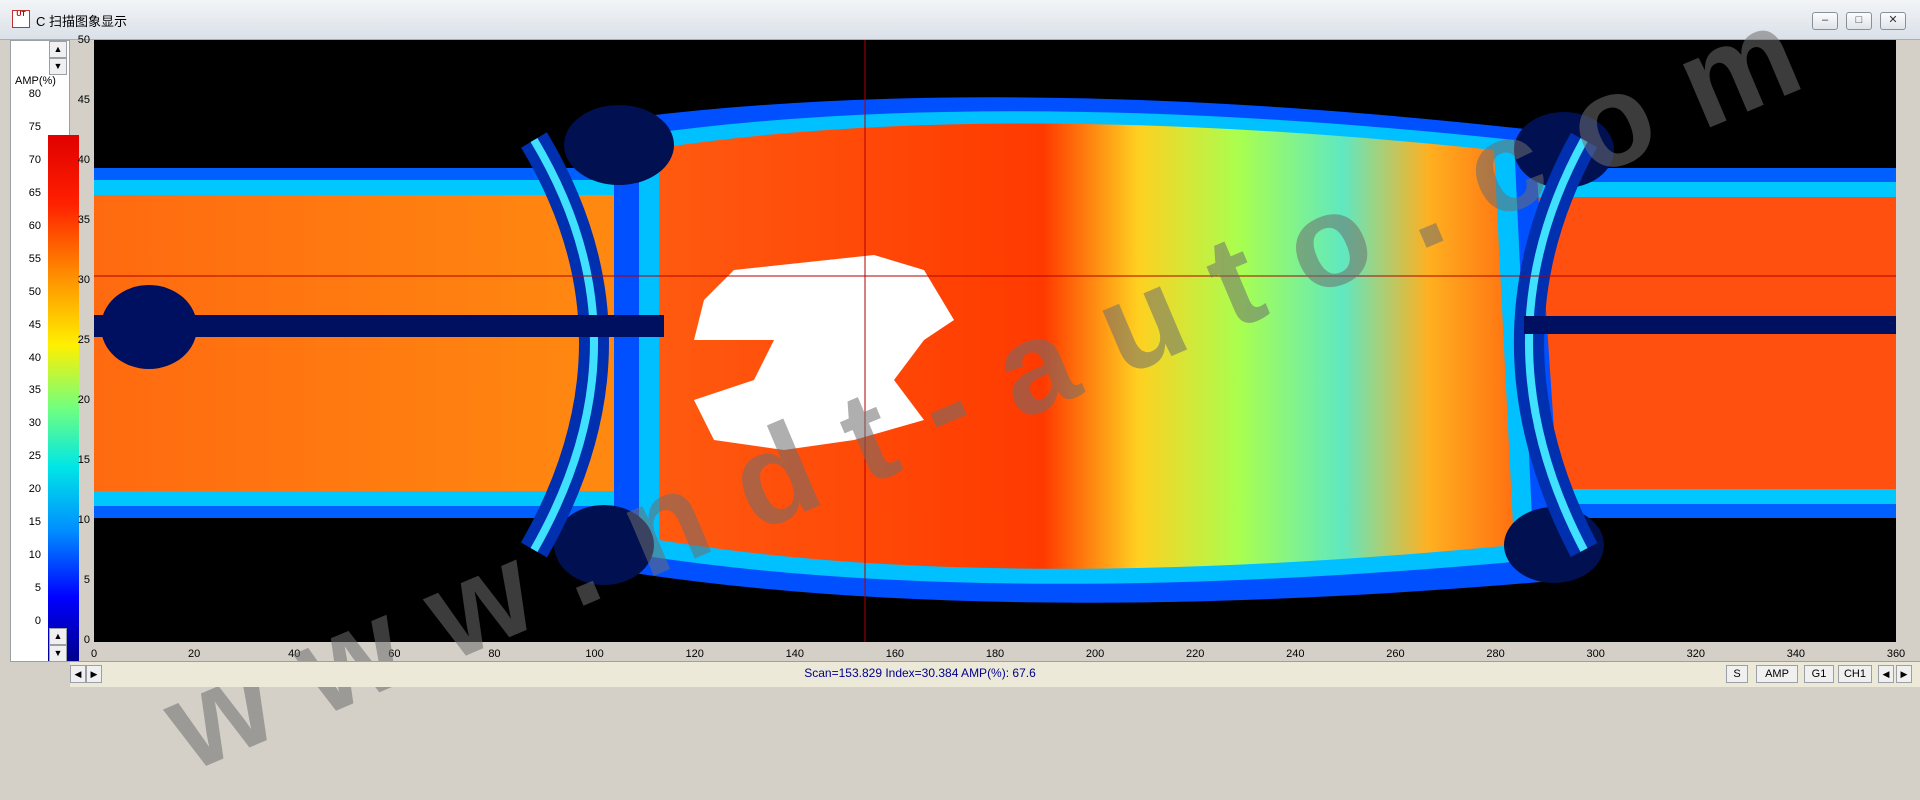 Image resolution: width=1920 pixels, height=800 pixels. What do you see at coordinates (895, 654) in the screenshot?
I see `x-tick-label: 160` at bounding box center [895, 654].